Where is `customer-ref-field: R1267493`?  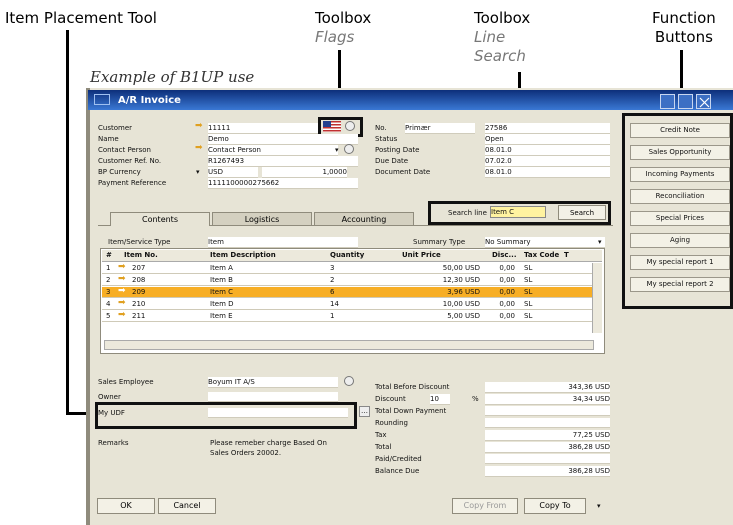
customer-ref-field: R1267493 is located at coordinates (283, 161).